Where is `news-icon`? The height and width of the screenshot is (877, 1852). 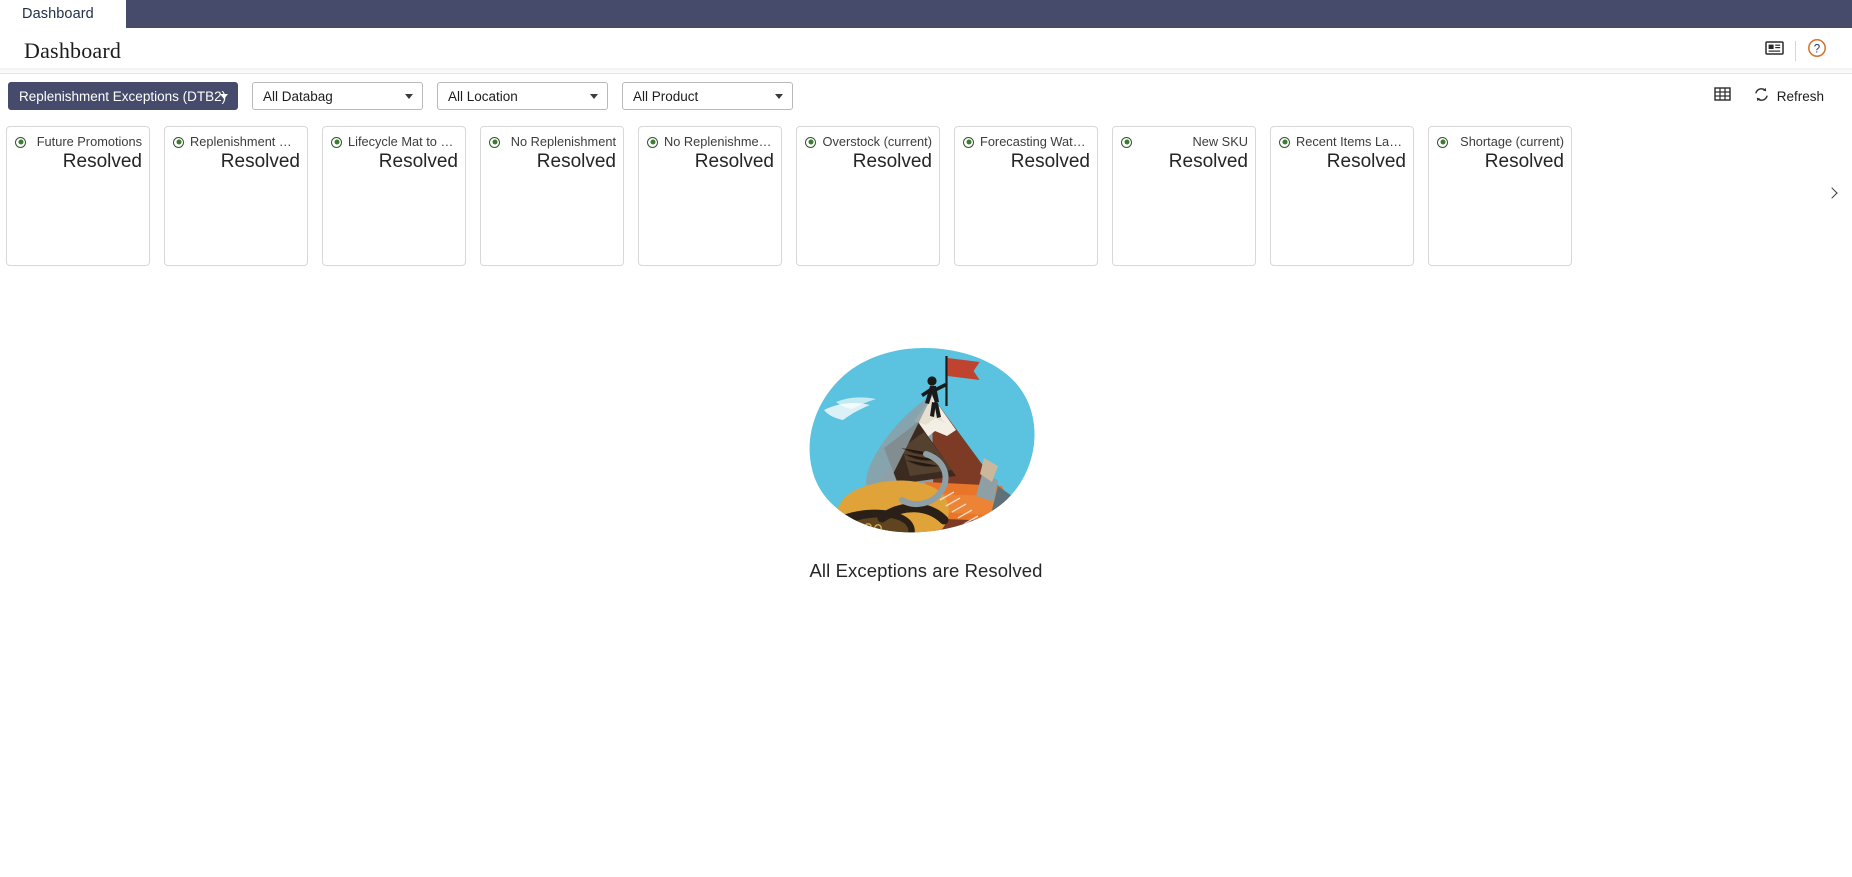 news-icon is located at coordinates (1774, 50).